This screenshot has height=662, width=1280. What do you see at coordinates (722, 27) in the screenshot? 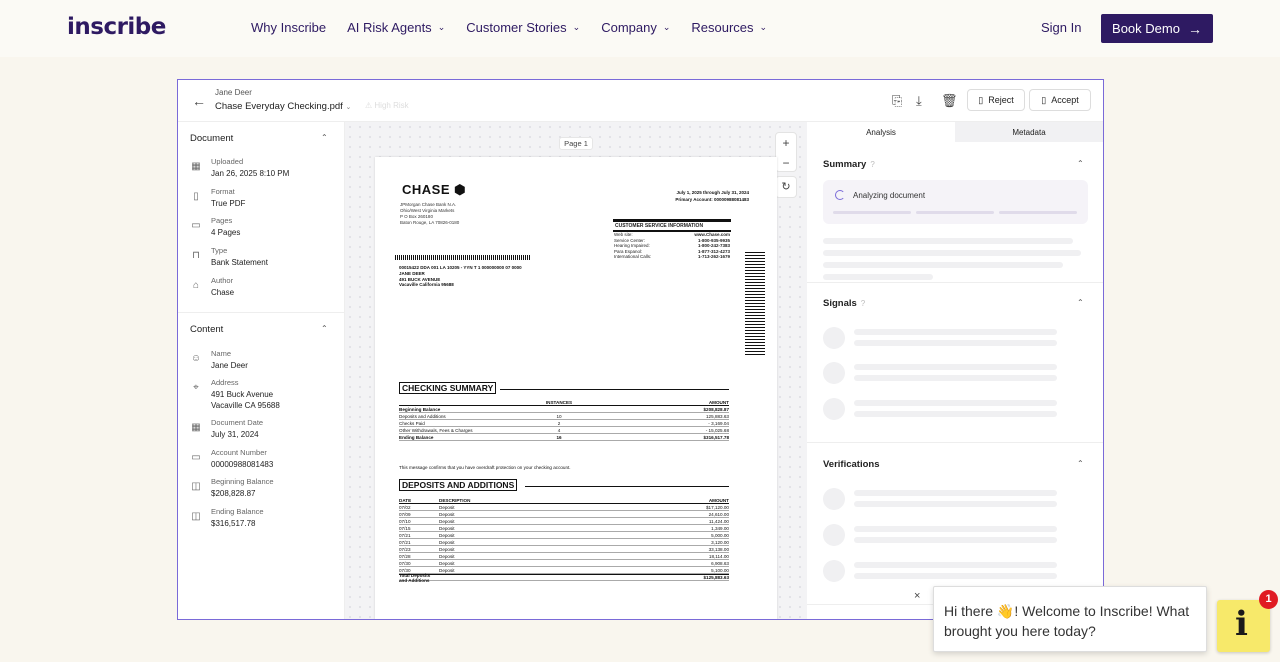
I see `nav-label: Resources` at bounding box center [722, 27].